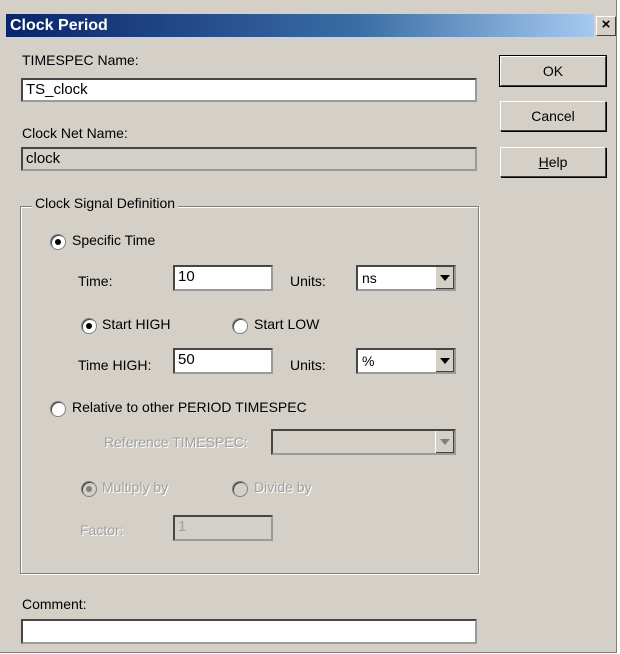 The height and width of the screenshot is (654, 620). Describe the element at coordinates (80, 60) in the screenshot. I see `timespec-name-label: TIMESPEC Name:` at that location.